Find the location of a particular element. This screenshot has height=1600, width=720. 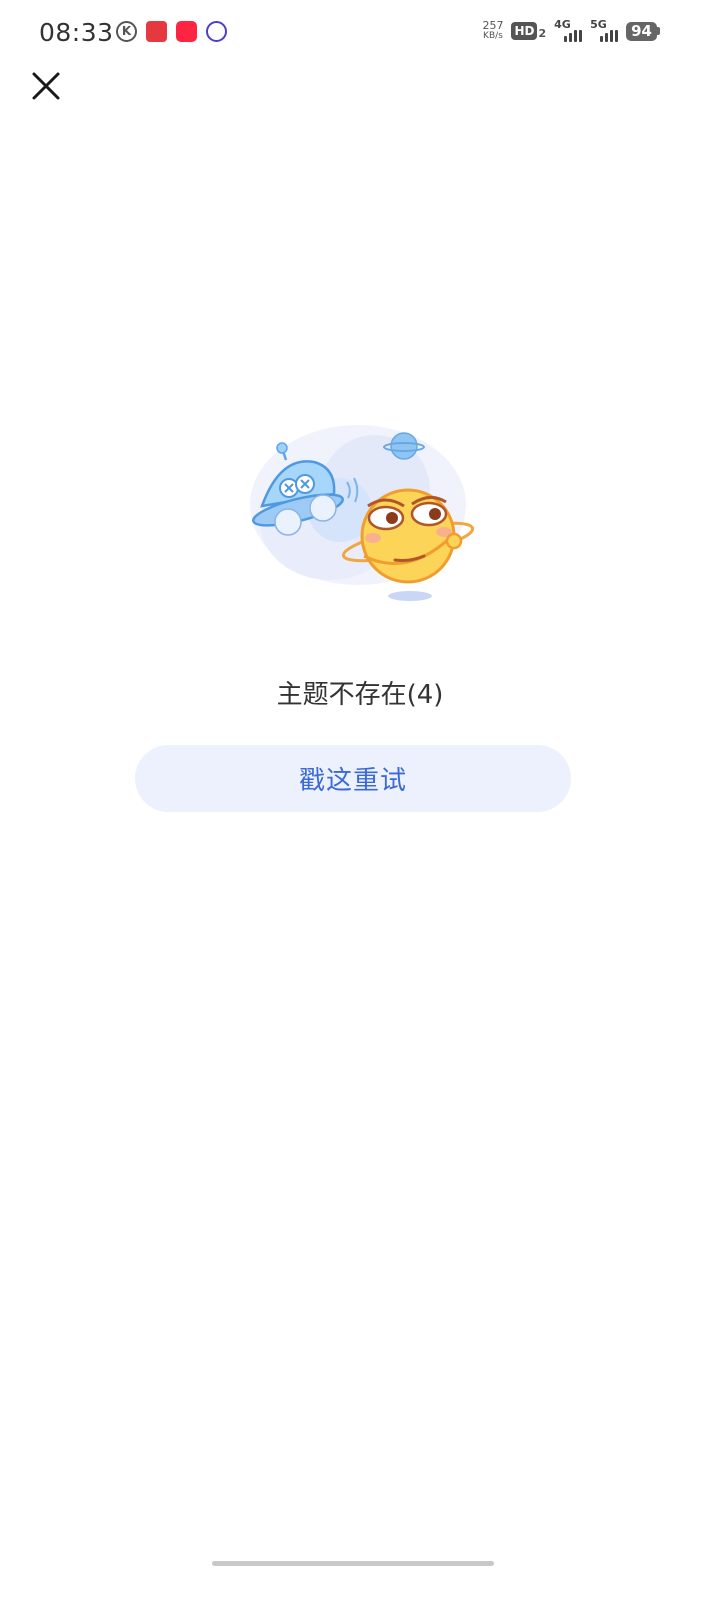

battery-level: 94 is located at coordinates (641, 31).